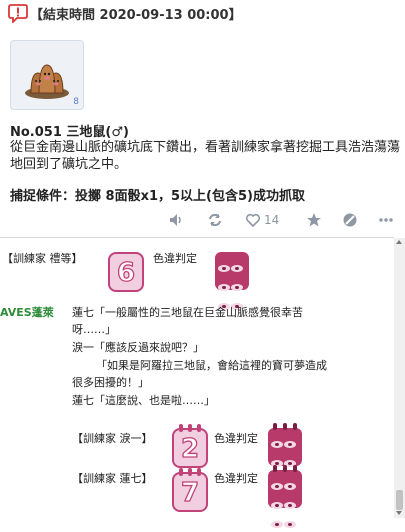 The width and height of the screenshot is (405, 532). I want to click on like-button: 14, so click(262, 220).